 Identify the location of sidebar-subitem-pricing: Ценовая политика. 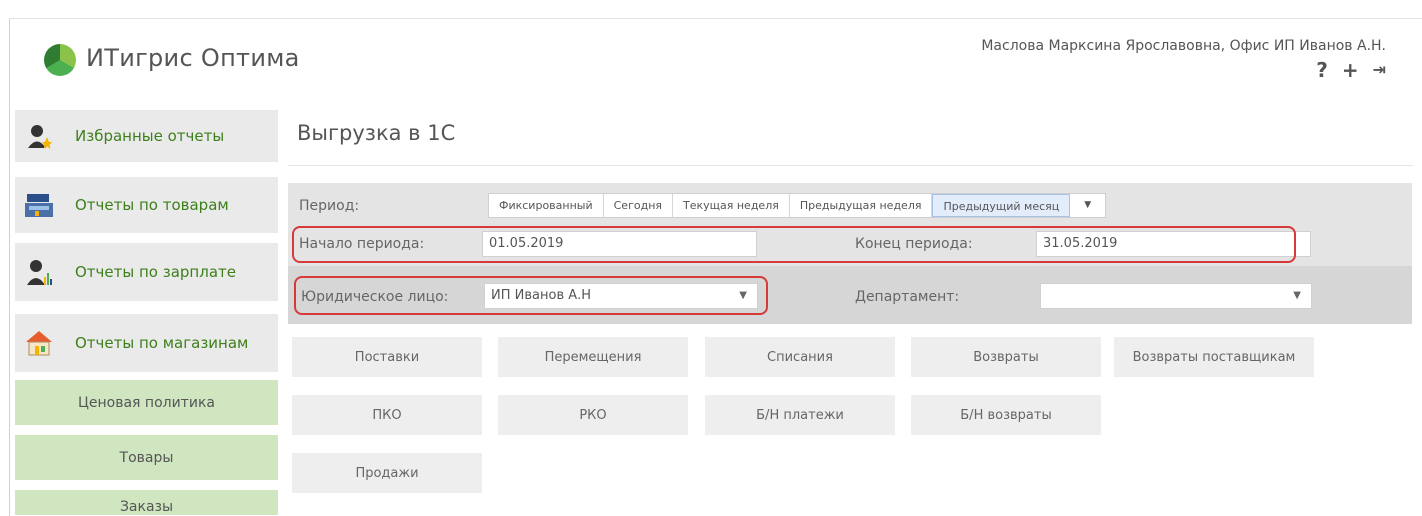
(146, 402).